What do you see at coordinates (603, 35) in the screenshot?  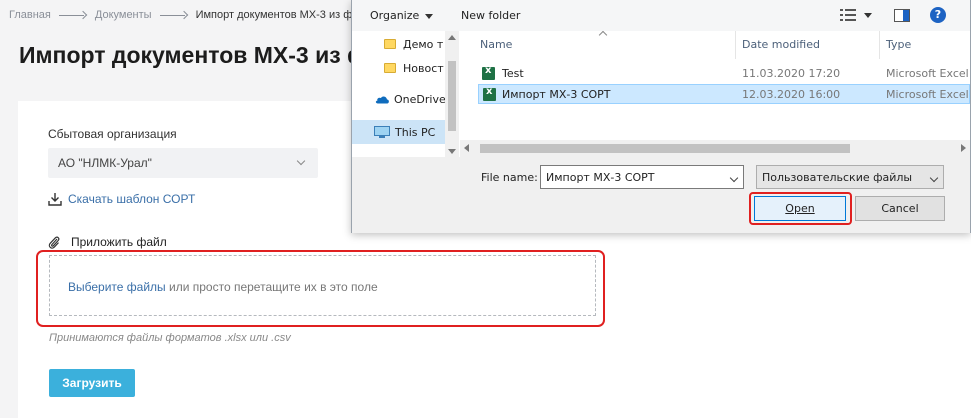 I see `sort-ascending-icon` at bounding box center [603, 35].